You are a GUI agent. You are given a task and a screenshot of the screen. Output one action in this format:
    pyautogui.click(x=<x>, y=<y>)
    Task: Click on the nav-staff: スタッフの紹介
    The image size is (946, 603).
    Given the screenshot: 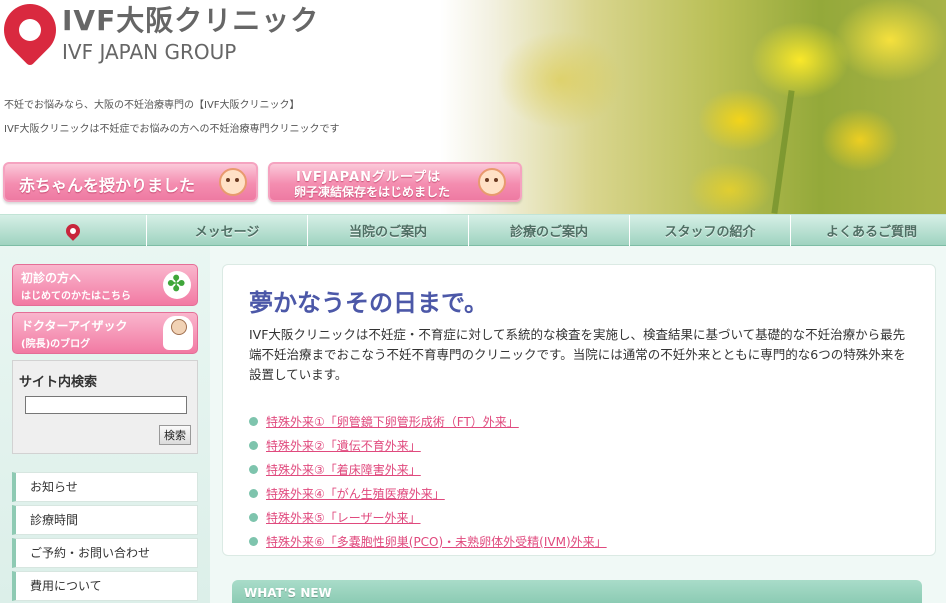 What is the action you would take?
    pyautogui.click(x=710, y=230)
    